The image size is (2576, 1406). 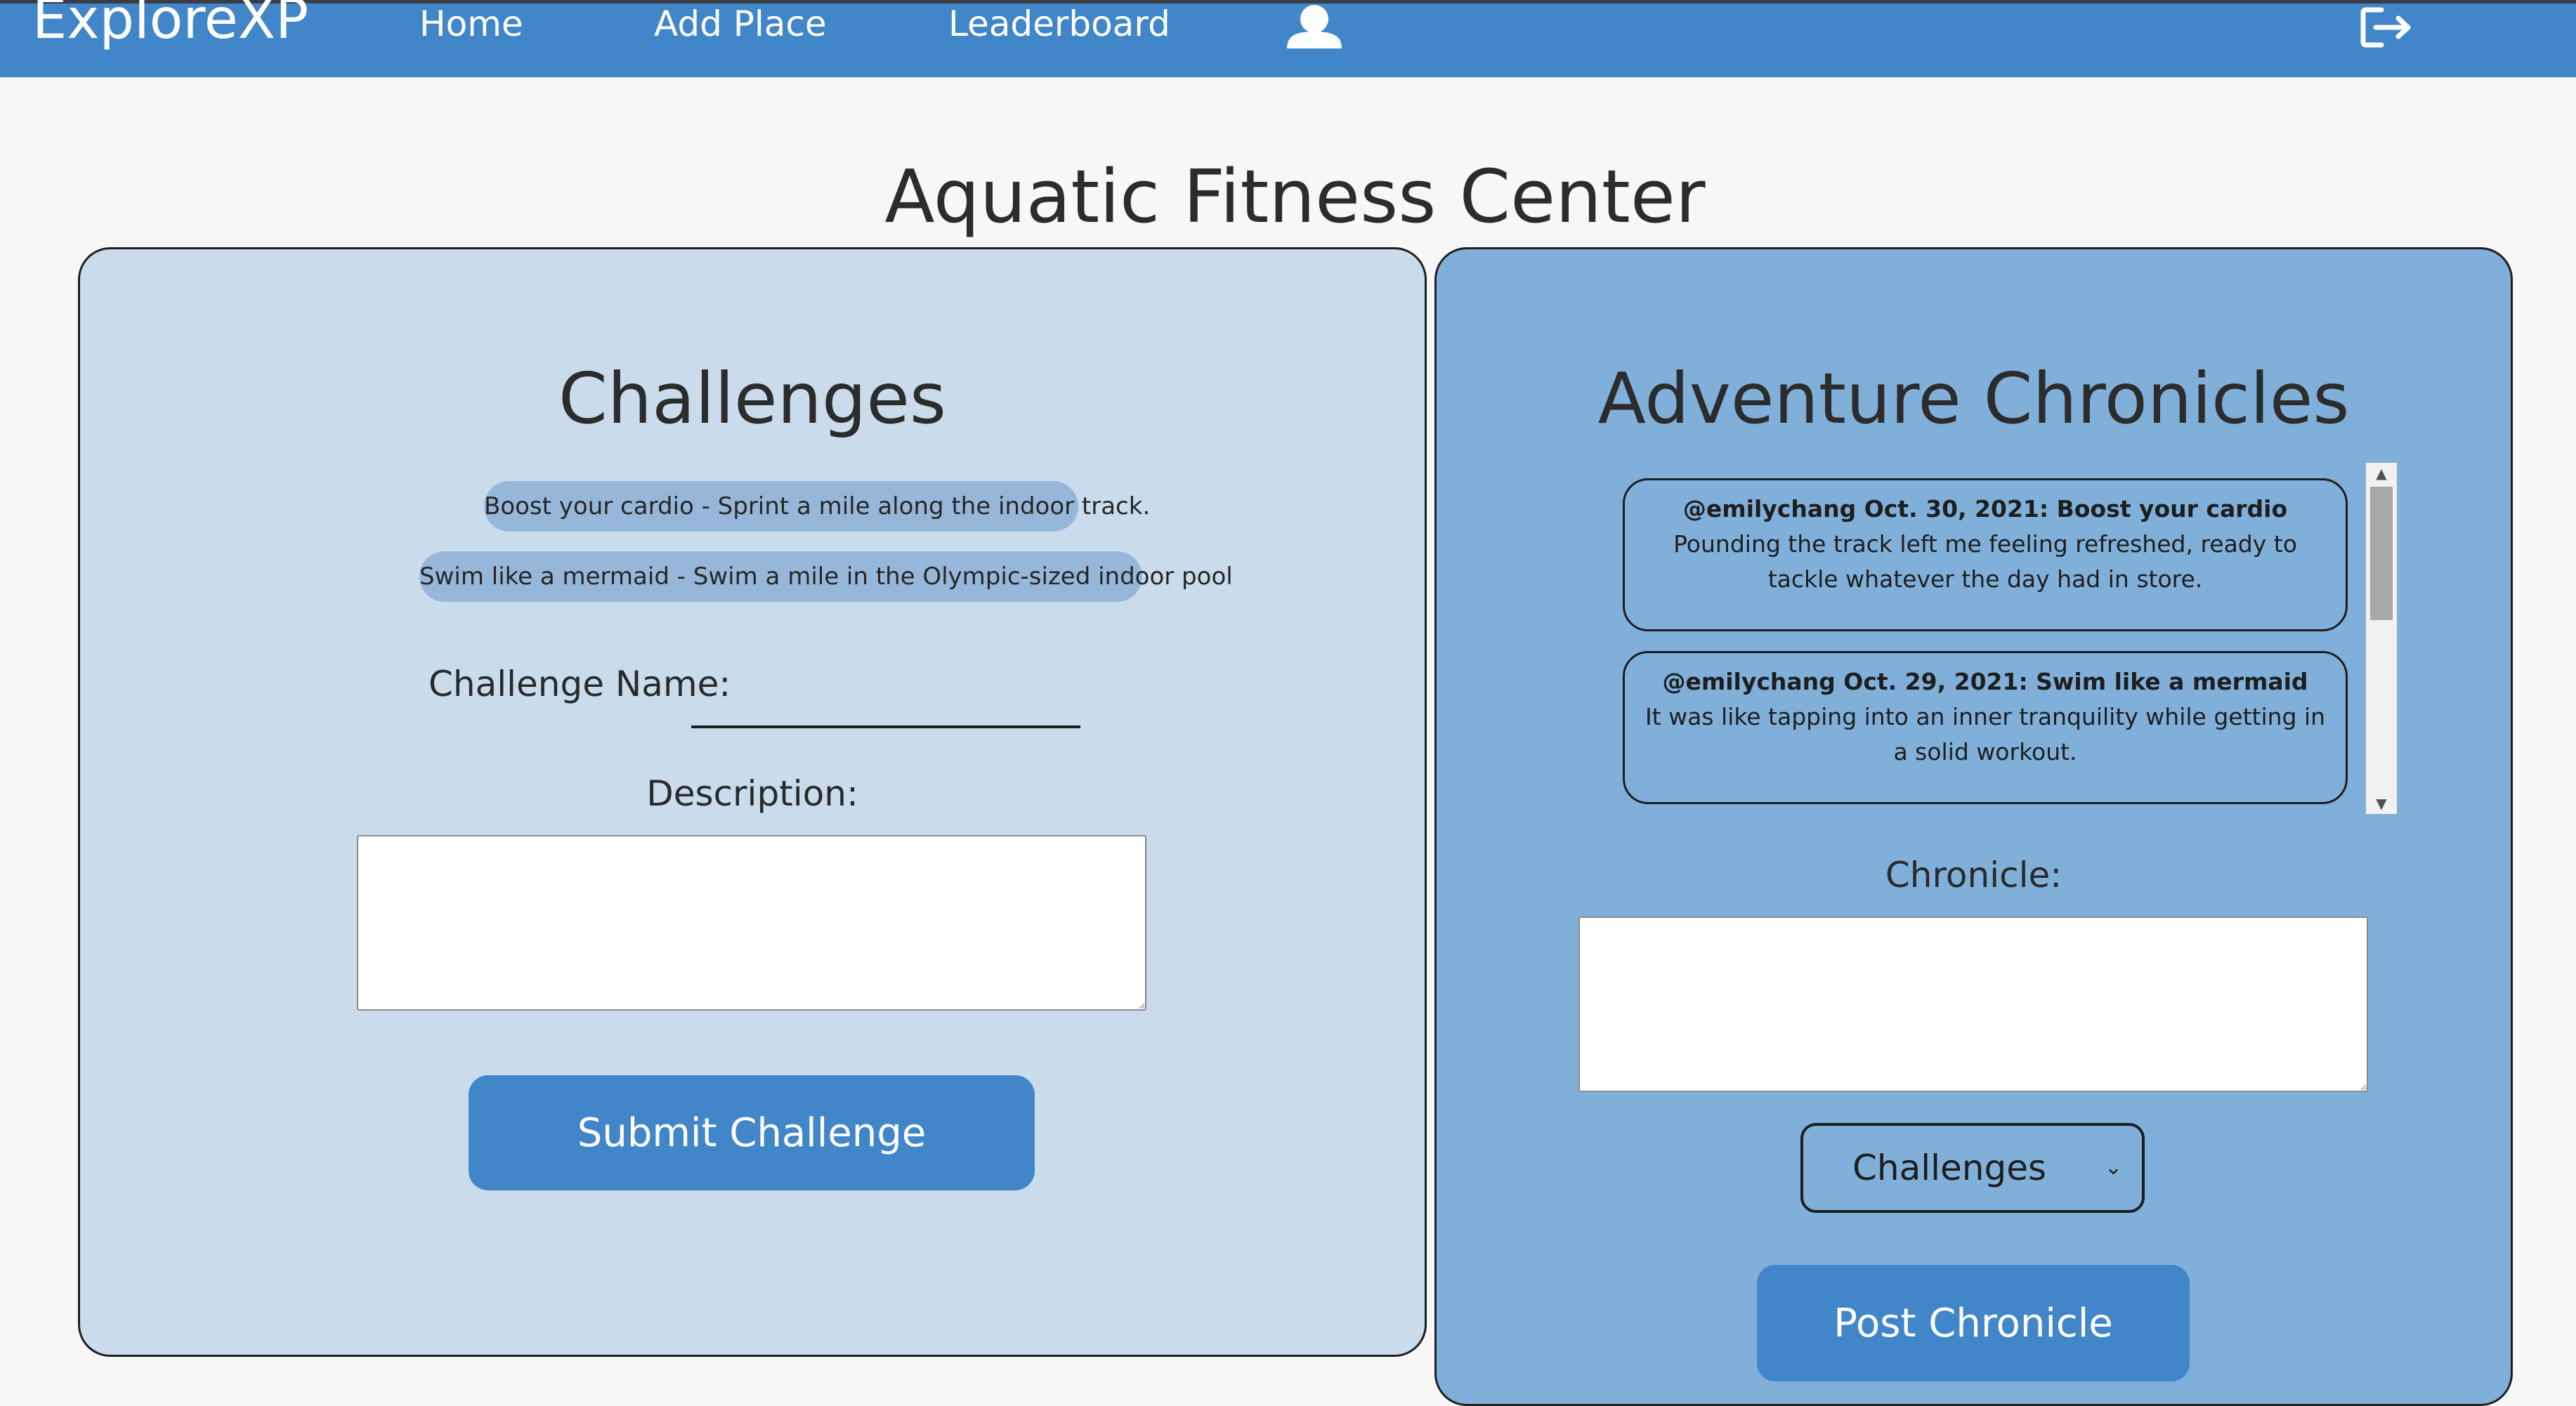 What do you see at coordinates (752, 794) in the screenshot?
I see `description-label: Description:` at bounding box center [752, 794].